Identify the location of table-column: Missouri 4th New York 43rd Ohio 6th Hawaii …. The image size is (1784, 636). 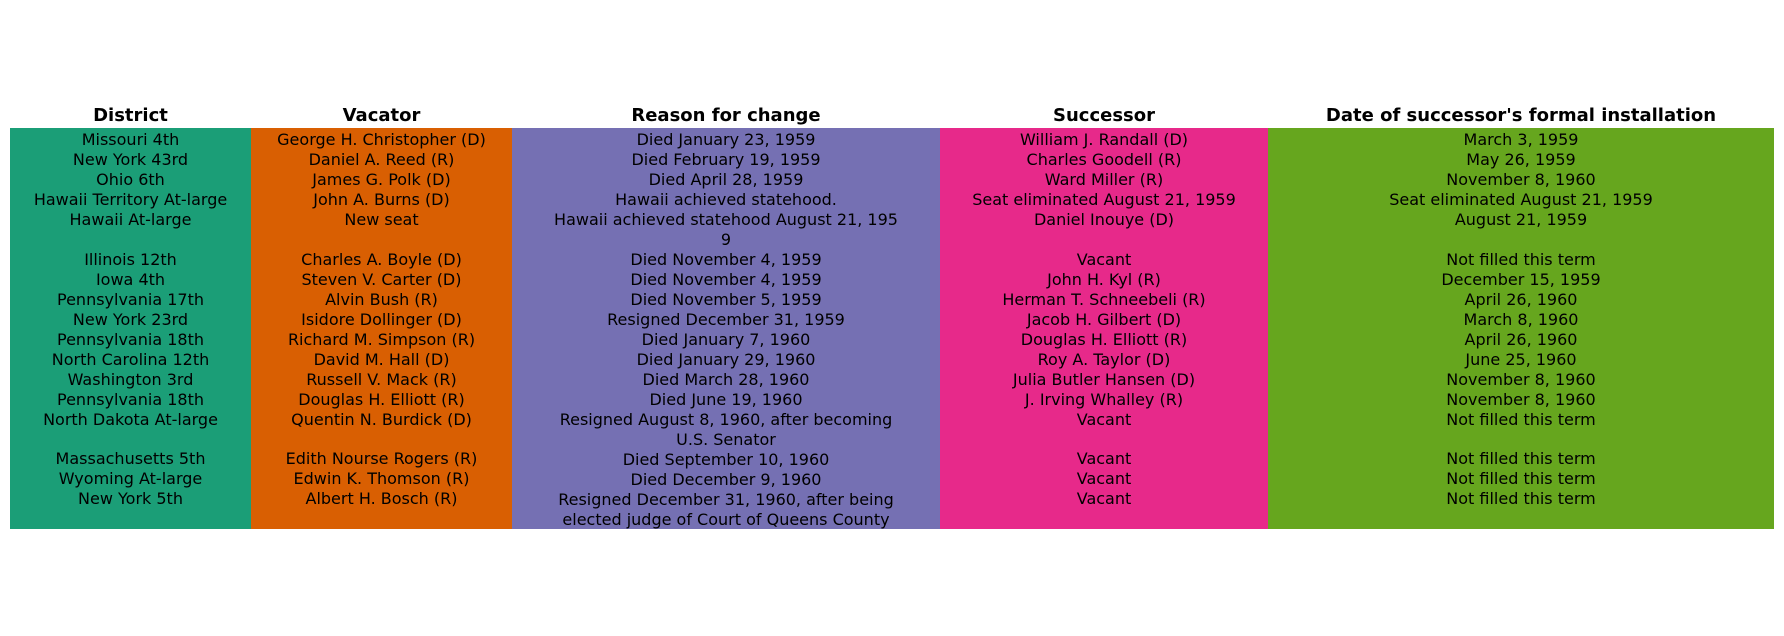
(130, 328).